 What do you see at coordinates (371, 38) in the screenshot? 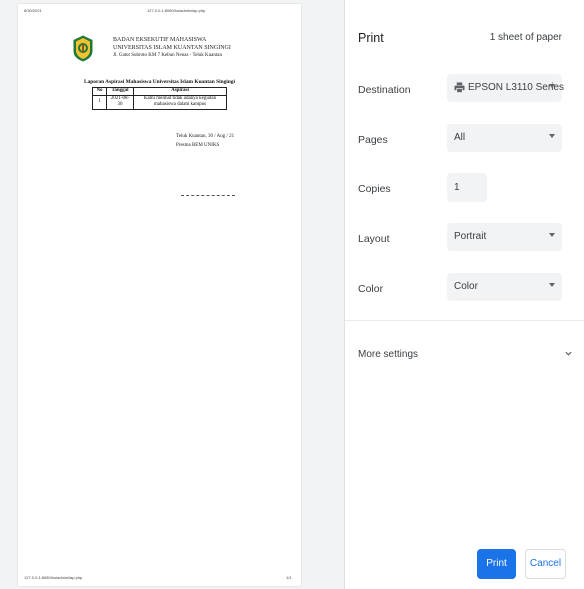
I see `dialog-title: Print` at bounding box center [371, 38].